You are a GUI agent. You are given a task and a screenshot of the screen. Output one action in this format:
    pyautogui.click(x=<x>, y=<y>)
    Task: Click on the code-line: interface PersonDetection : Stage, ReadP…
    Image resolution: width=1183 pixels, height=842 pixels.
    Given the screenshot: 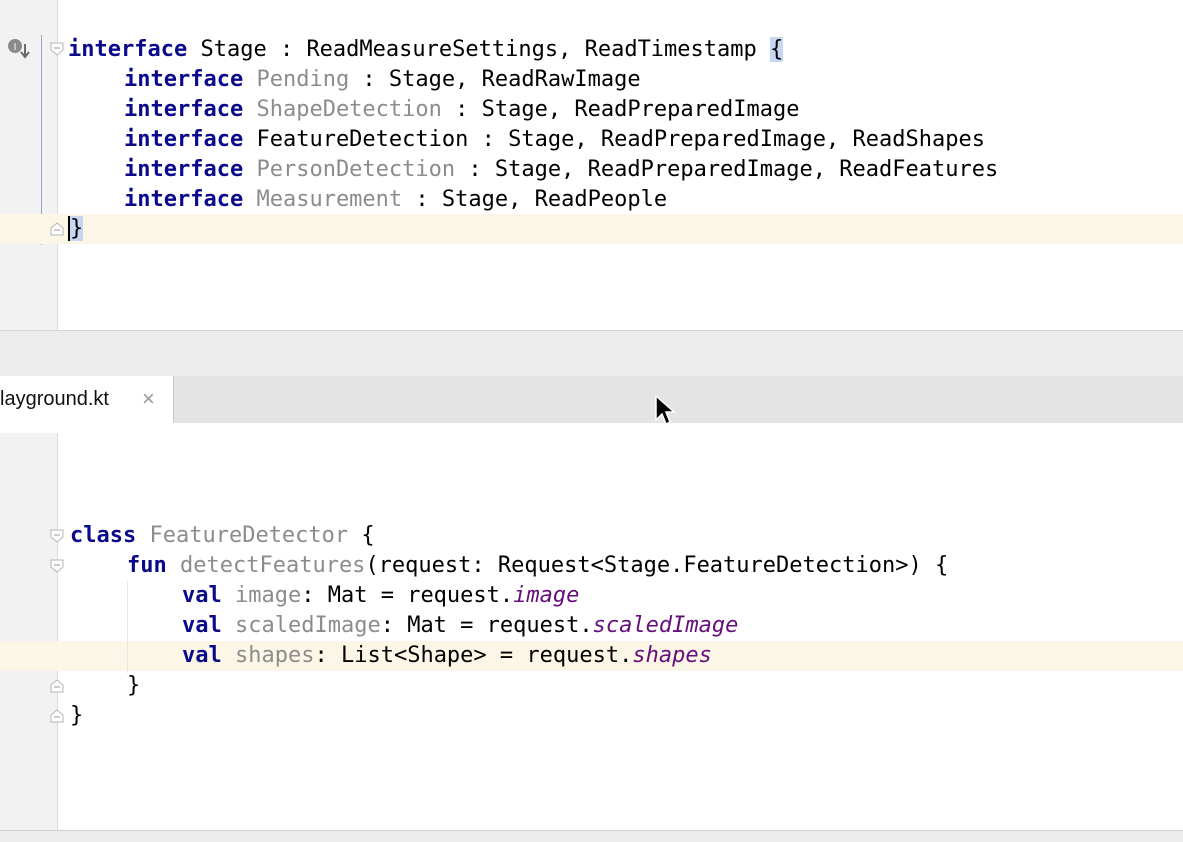 What is the action you would take?
    pyautogui.click(x=561, y=170)
    